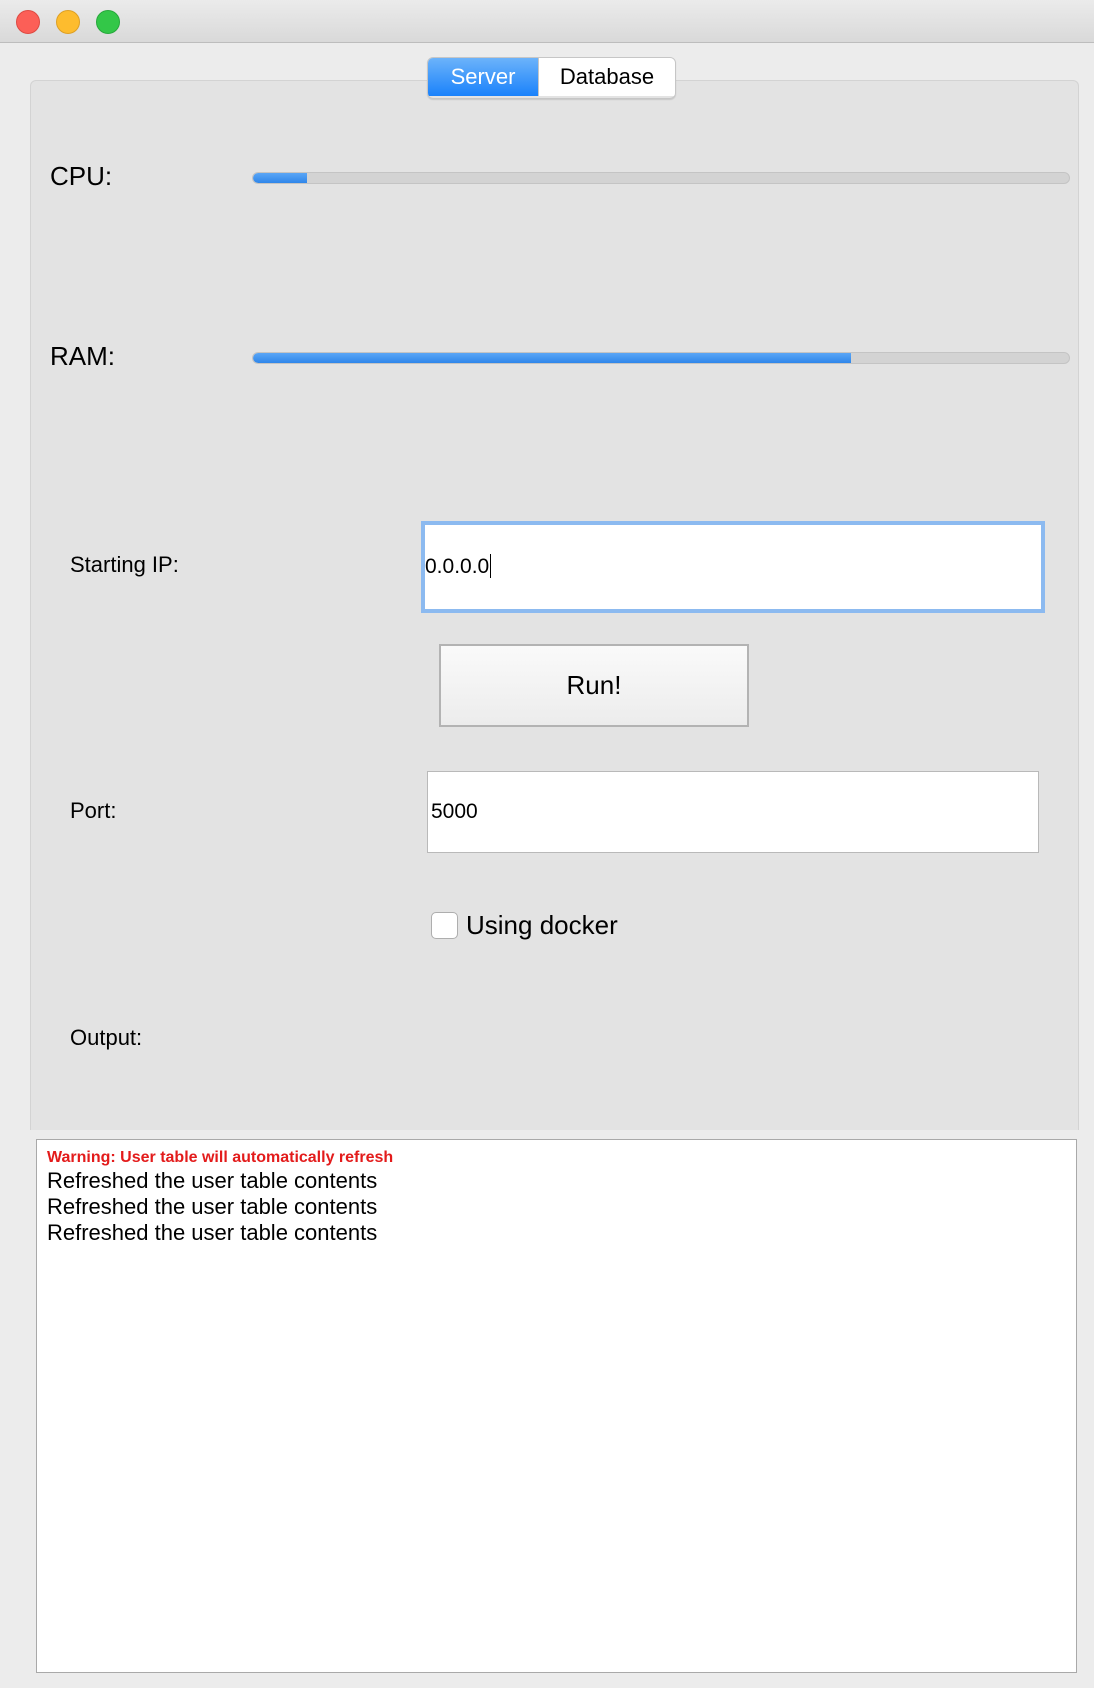 The image size is (1094, 1688). I want to click on port-label: Port:, so click(93, 810).